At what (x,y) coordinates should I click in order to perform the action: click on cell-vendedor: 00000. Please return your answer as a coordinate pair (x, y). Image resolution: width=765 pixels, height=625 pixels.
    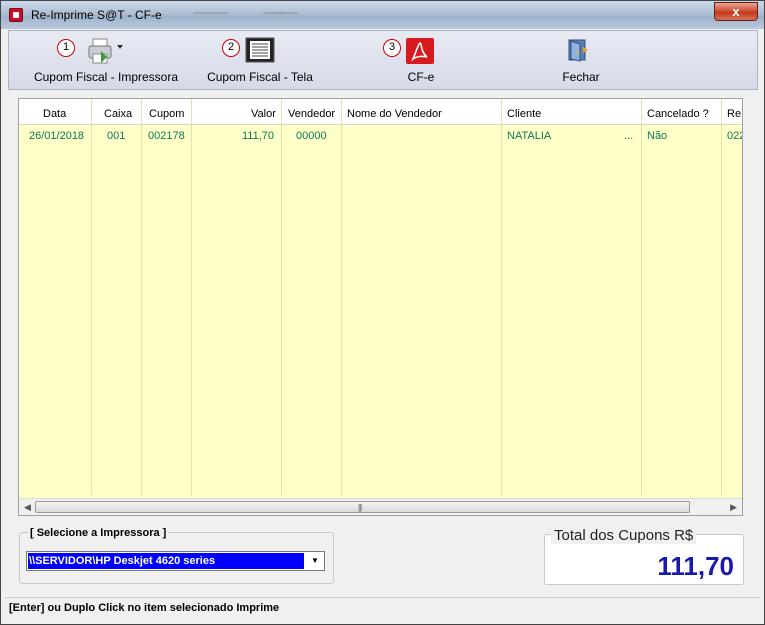
    Looking at the image, I should click on (311, 136).